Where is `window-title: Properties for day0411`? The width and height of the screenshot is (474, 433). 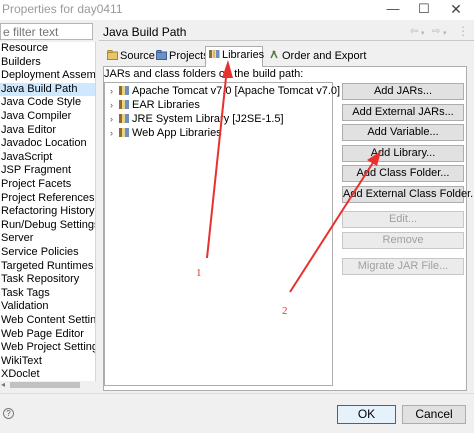 window-title: Properties for day0411 is located at coordinates (62, 9).